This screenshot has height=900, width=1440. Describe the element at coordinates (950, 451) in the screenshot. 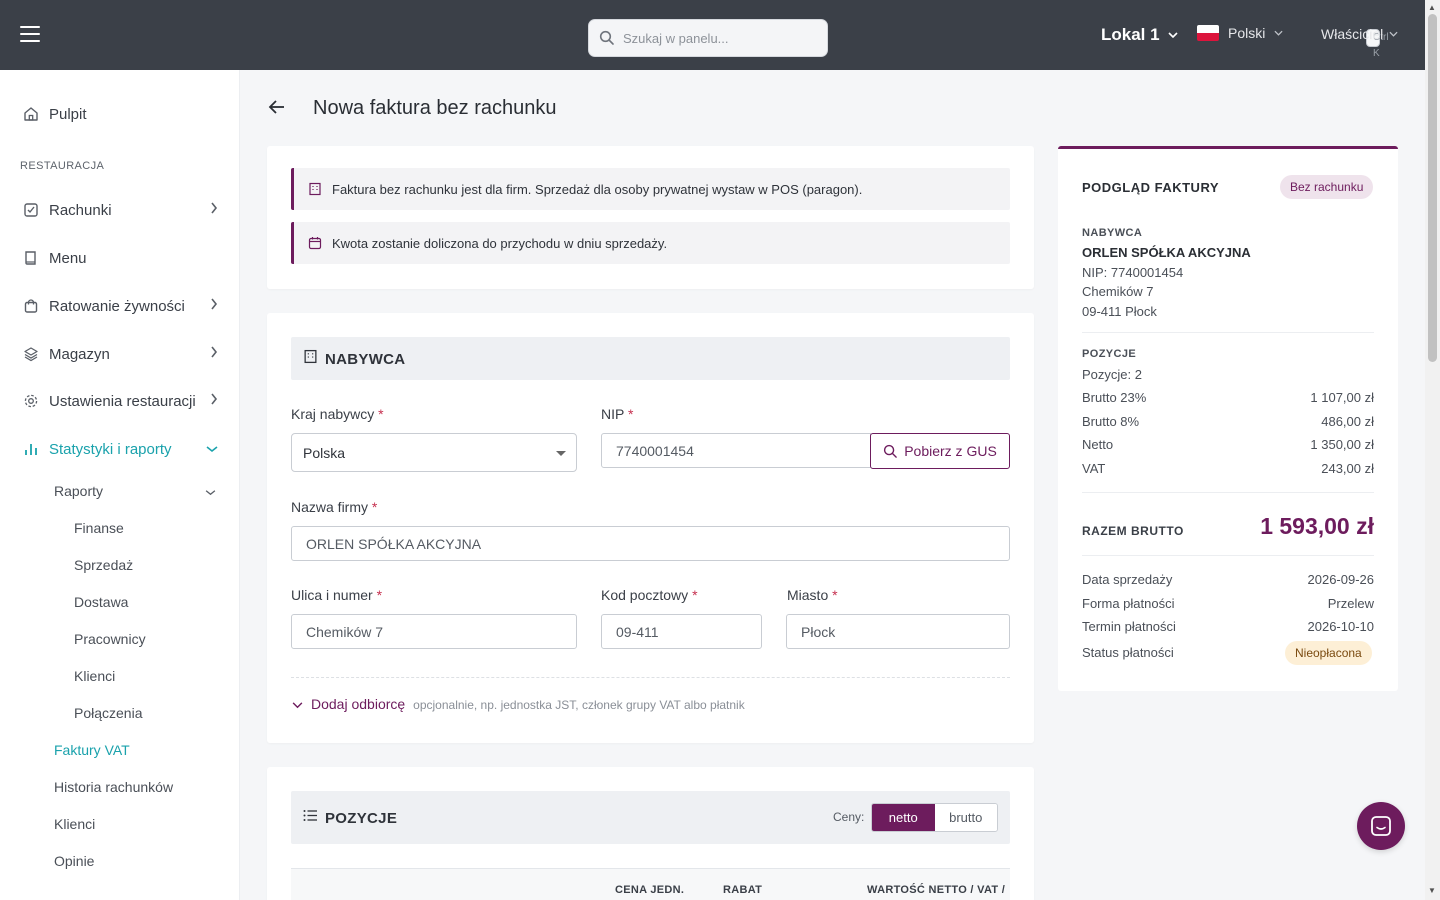

I see `fetch-gus-label: Pobierz z GUS` at that location.